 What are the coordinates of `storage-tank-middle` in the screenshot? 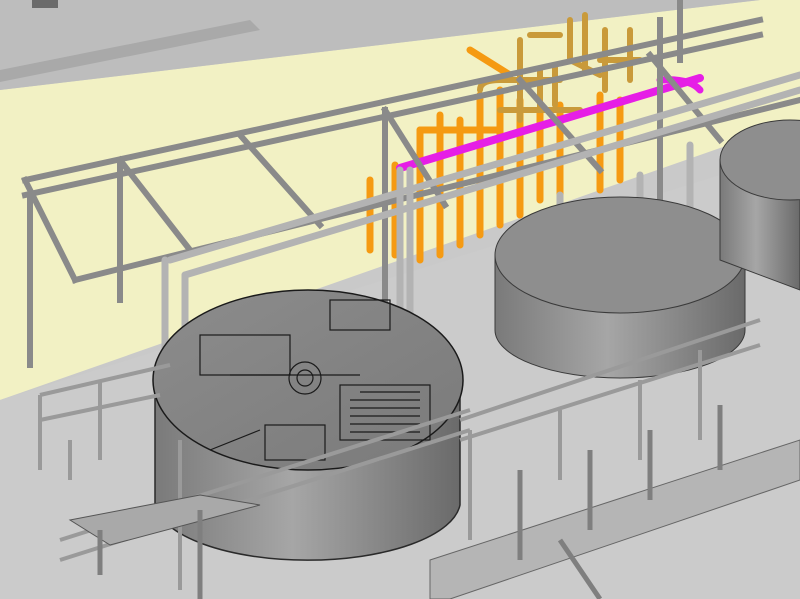 It's located at (620, 287).